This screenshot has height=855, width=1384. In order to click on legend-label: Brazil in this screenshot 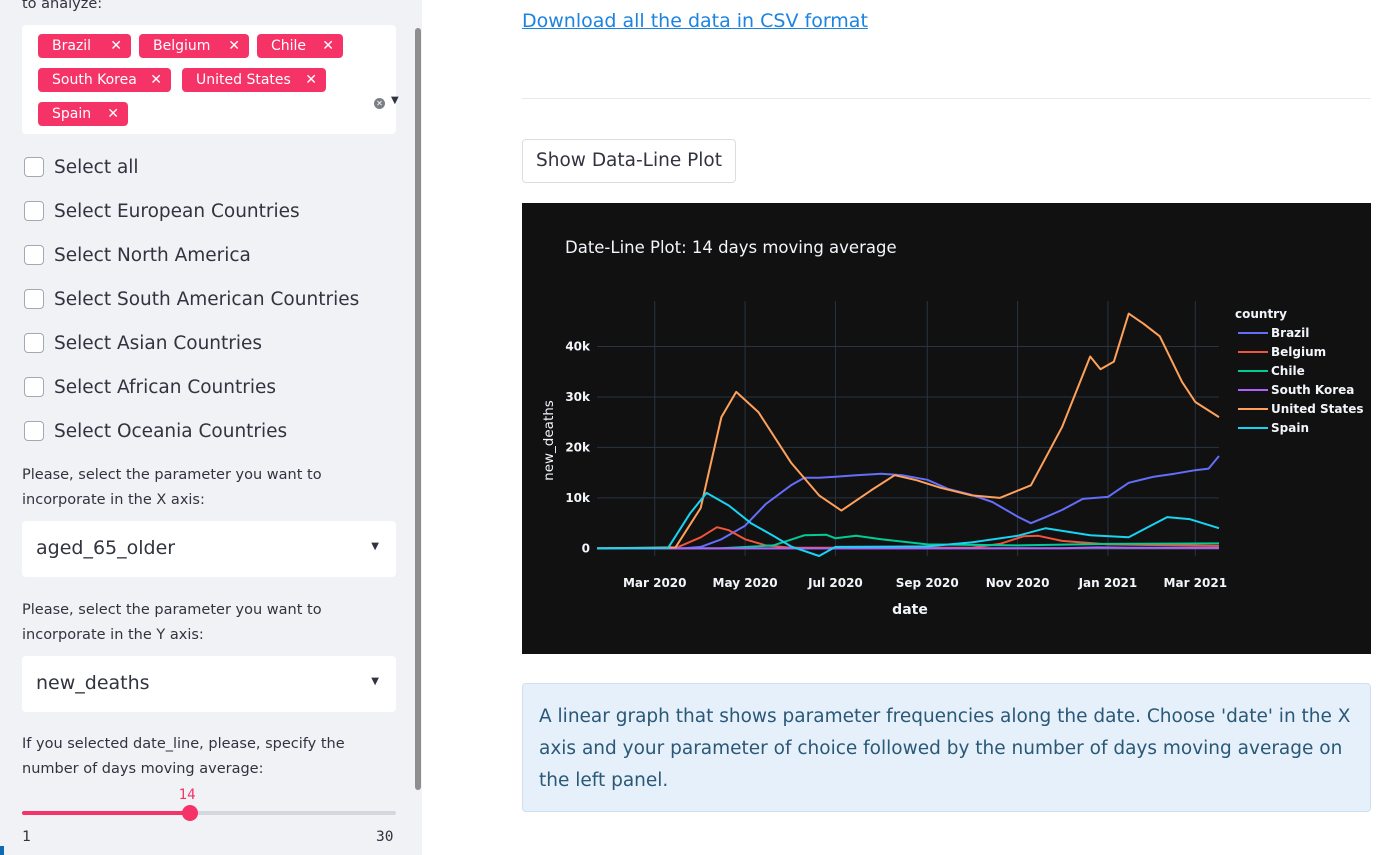, I will do `click(1290, 333)`.